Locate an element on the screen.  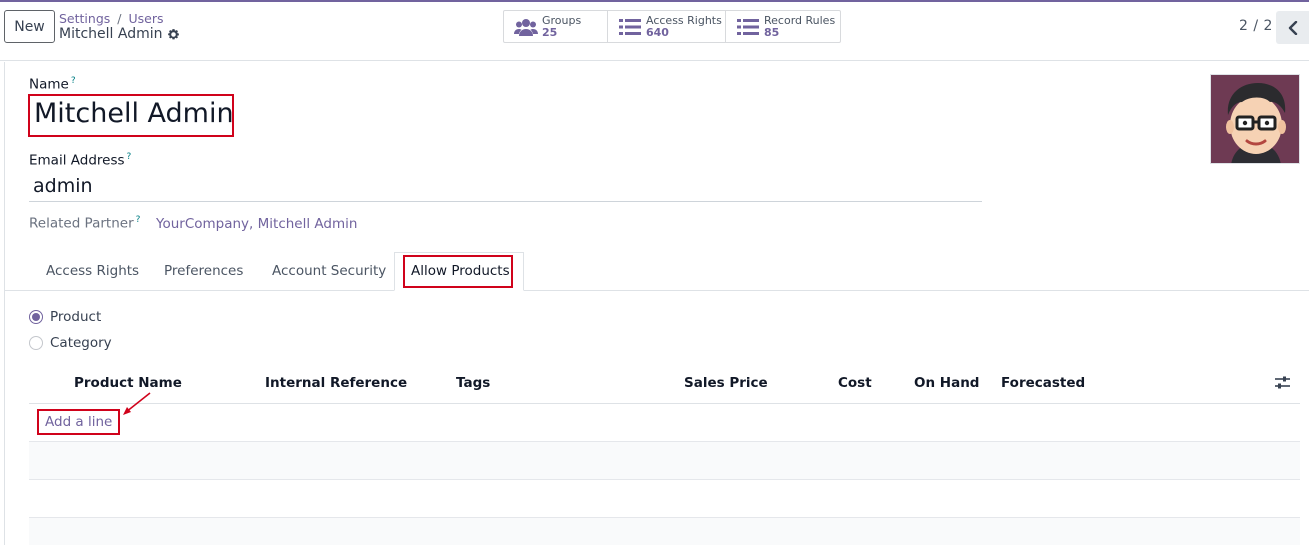
record-title: Mitchell Admin is located at coordinates (119, 34).